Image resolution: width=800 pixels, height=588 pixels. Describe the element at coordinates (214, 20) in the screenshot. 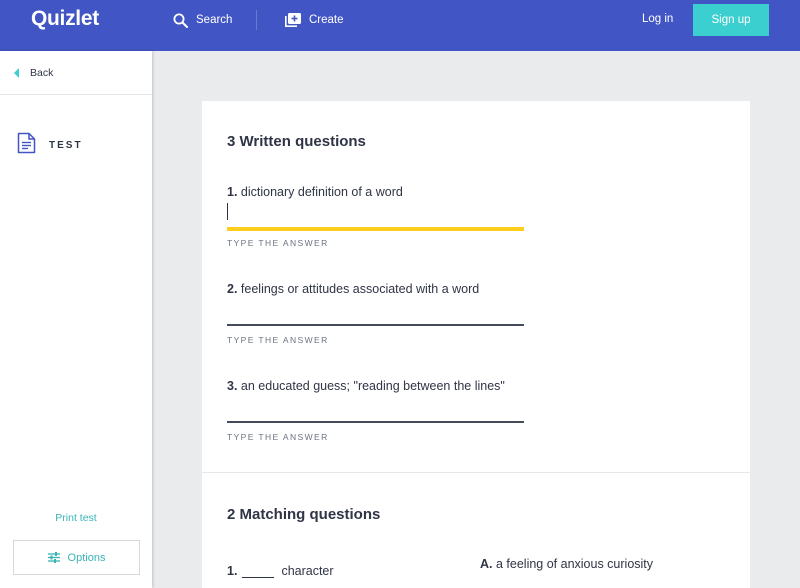

I see `search-label: Search` at that location.